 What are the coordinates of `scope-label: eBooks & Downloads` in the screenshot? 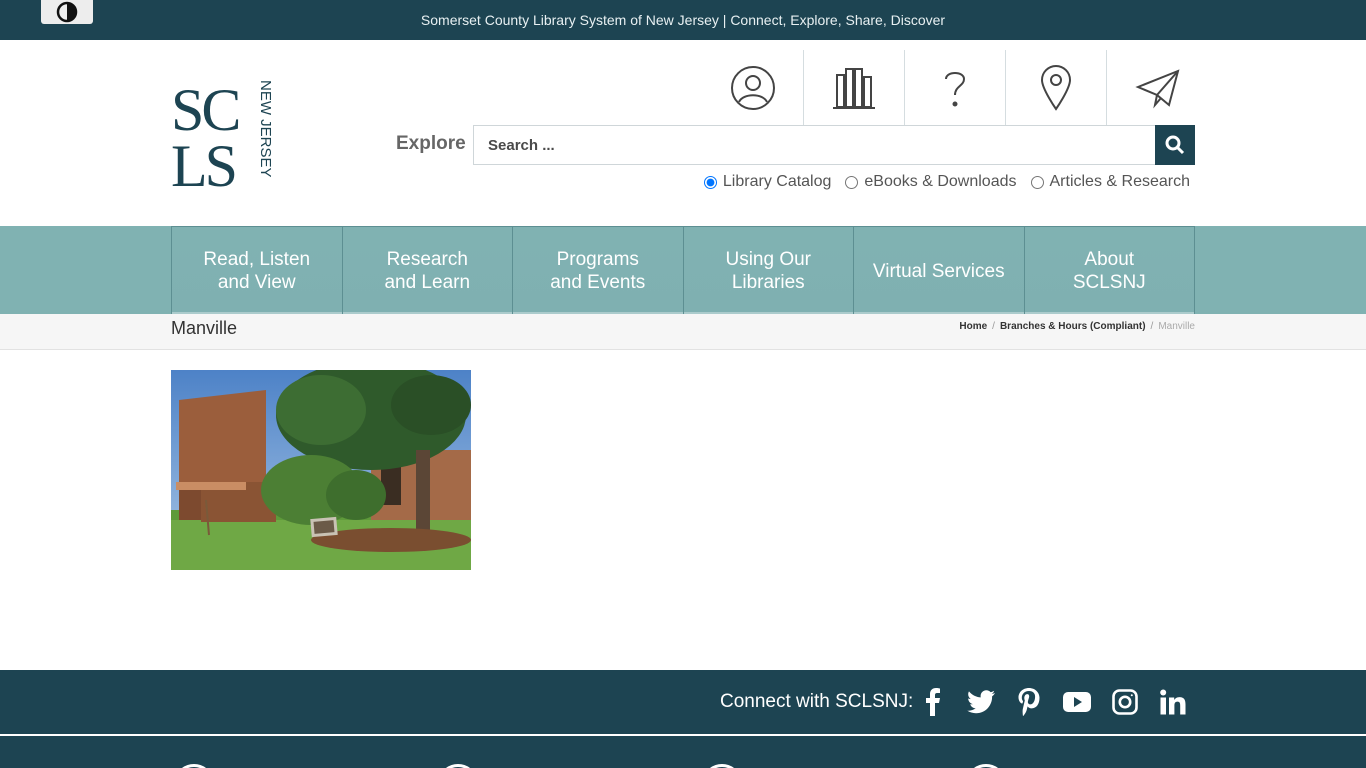 It's located at (940, 181).